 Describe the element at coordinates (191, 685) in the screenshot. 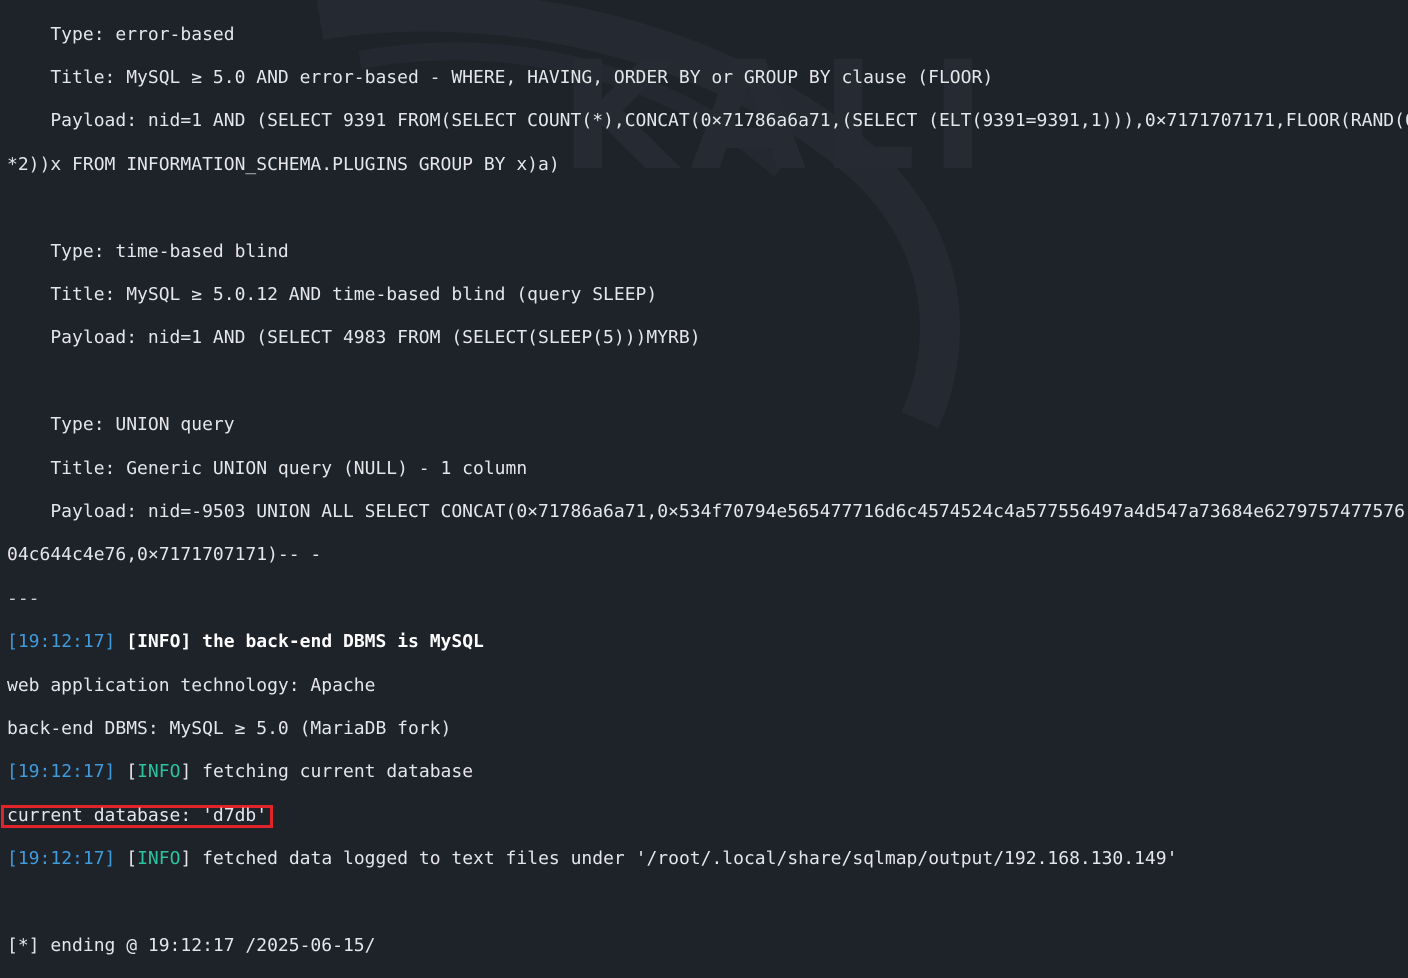

I see `web-tech-line: web application technology: Apache` at that location.